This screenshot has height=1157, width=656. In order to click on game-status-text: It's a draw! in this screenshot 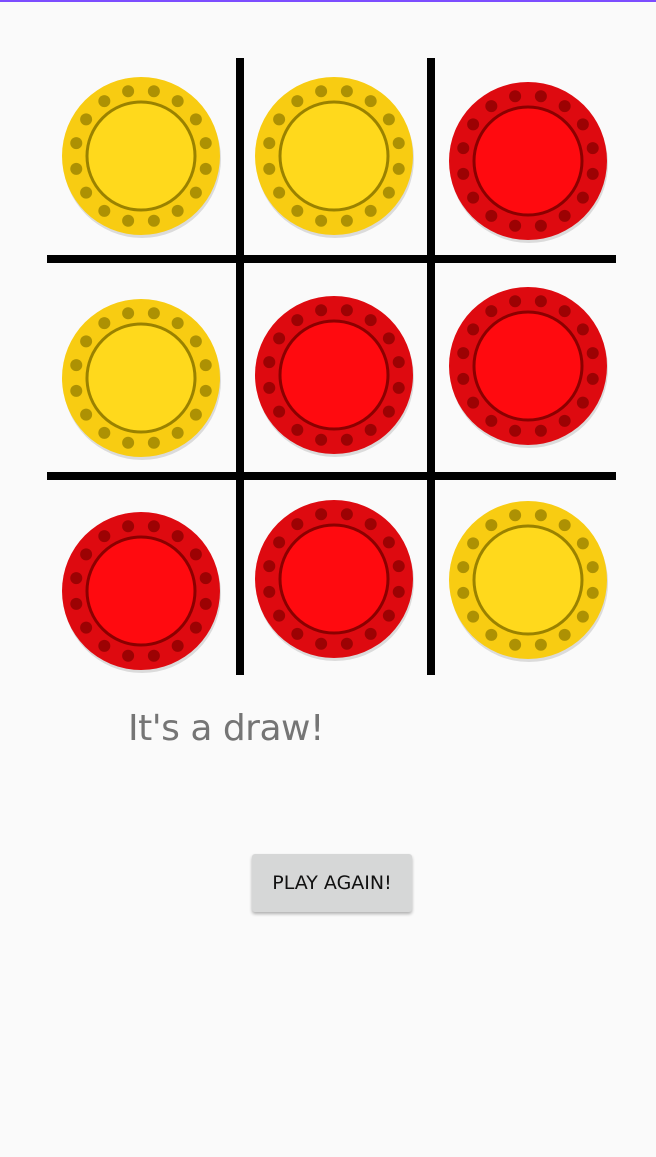, I will do `click(226, 728)`.